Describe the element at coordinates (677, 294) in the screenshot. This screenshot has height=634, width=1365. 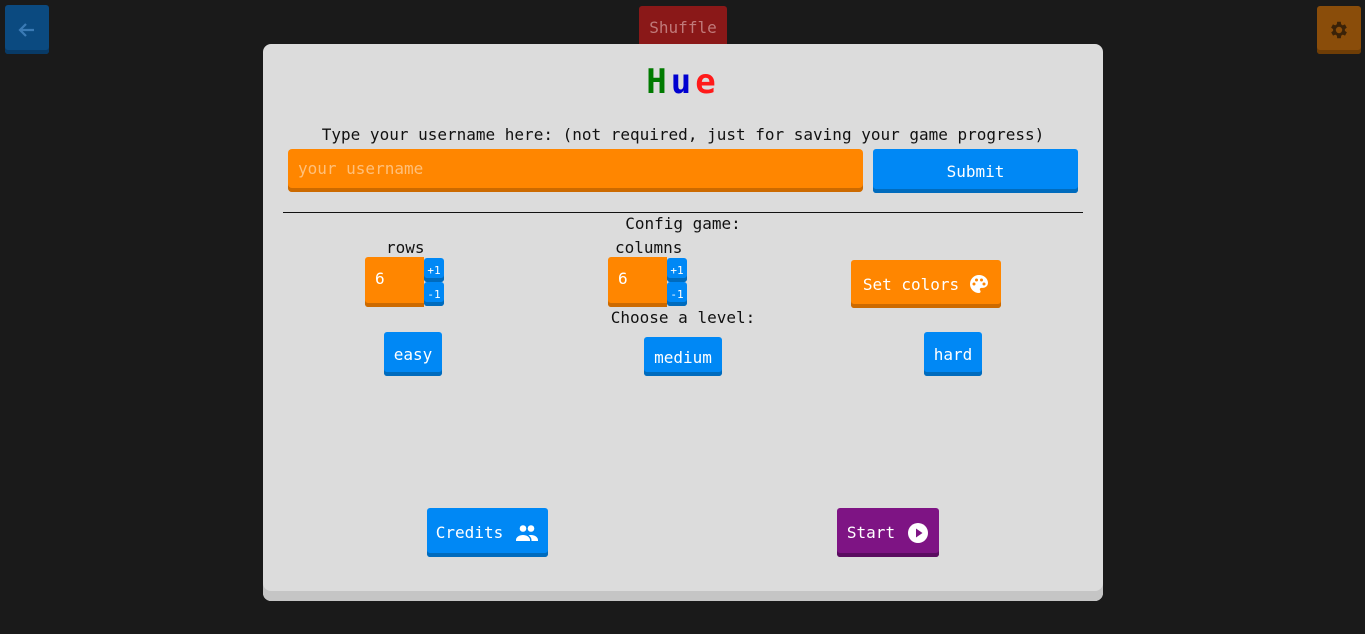
I see `columns-decrement-button: -1` at that location.